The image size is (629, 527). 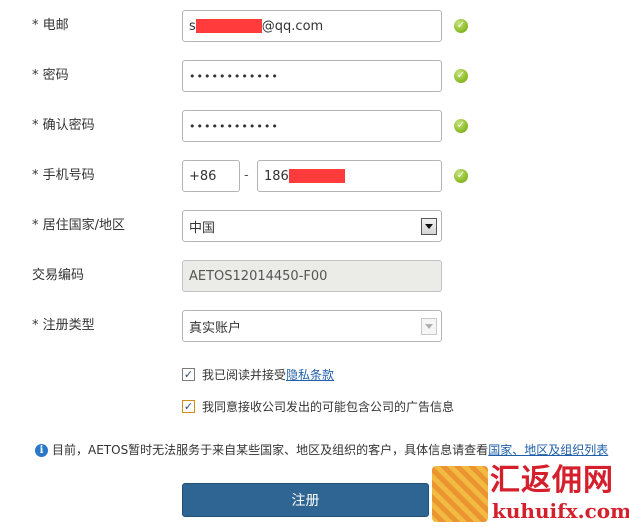 I want to click on account-type-selected-value: 真实账户, so click(x=215, y=328).